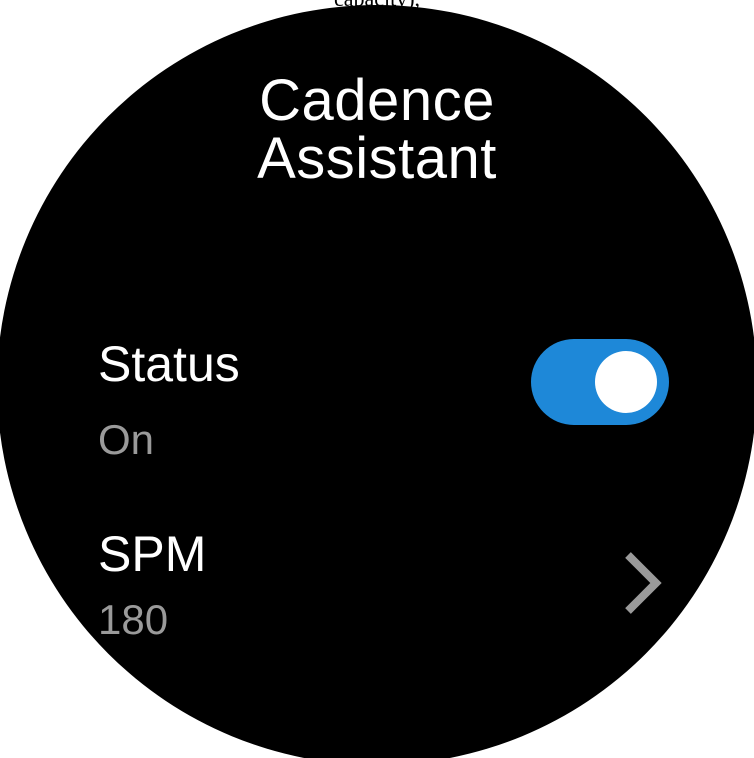 The height and width of the screenshot is (758, 754). What do you see at coordinates (377, 158) in the screenshot?
I see `title-line-2: Assistant` at bounding box center [377, 158].